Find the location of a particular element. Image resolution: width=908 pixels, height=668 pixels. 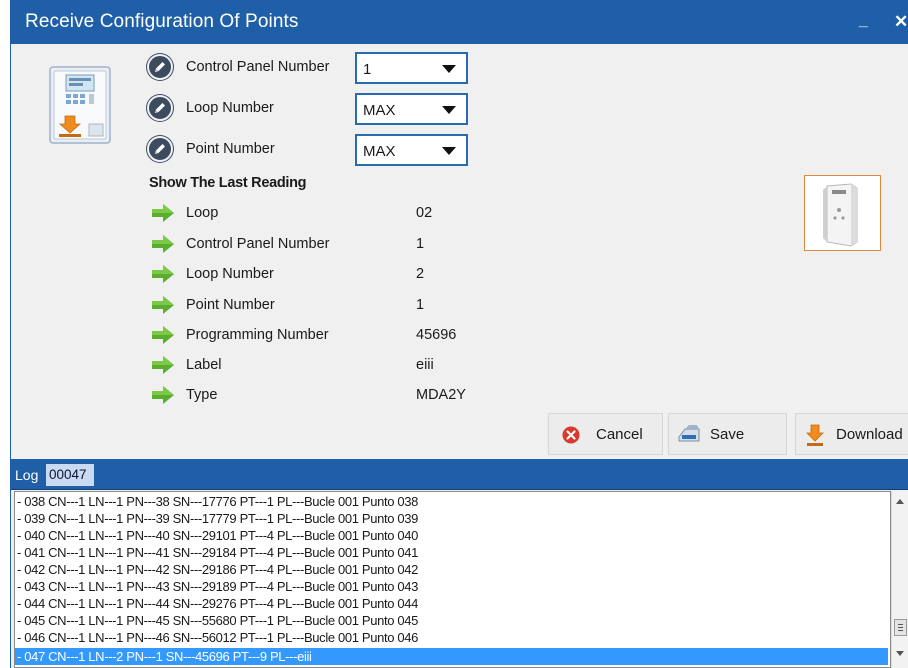

reading-value: 02 is located at coordinates (424, 213).